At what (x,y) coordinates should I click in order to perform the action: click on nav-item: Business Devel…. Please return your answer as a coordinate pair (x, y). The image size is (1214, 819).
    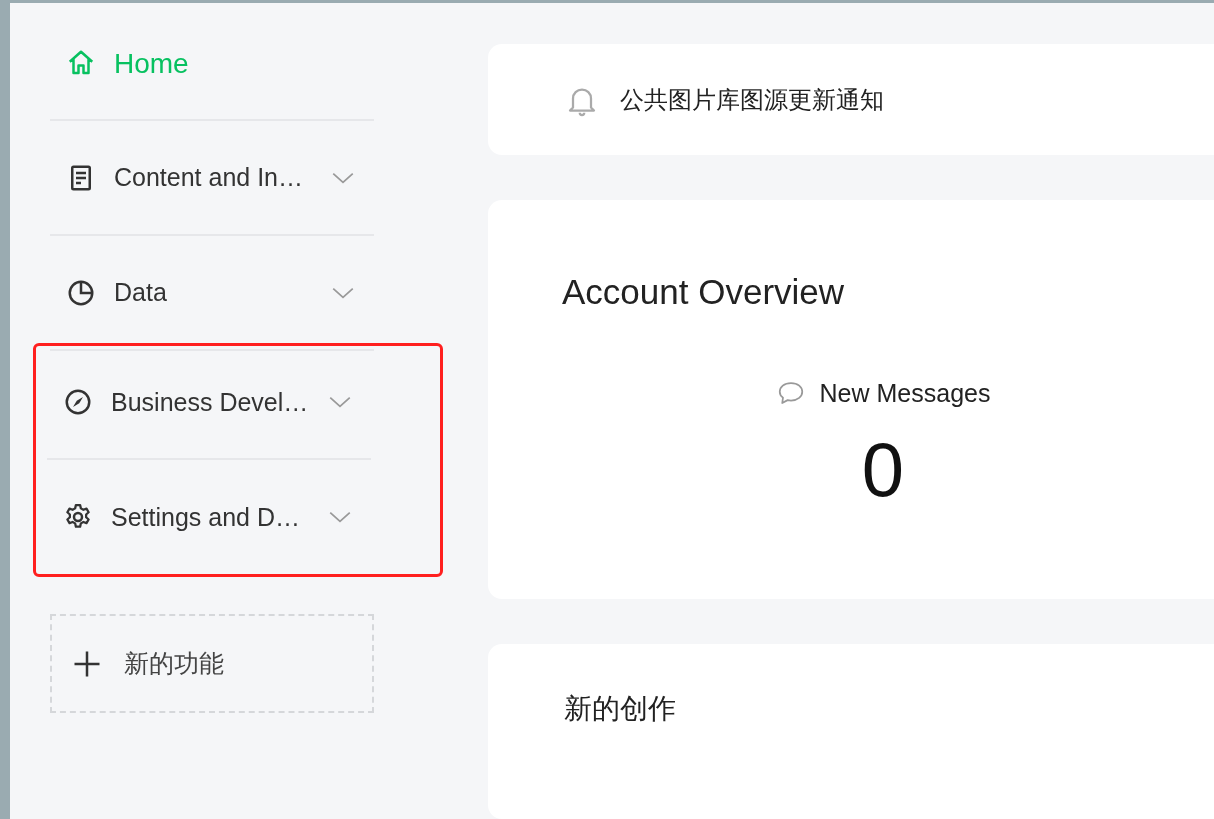
    Looking at the image, I should click on (209, 403).